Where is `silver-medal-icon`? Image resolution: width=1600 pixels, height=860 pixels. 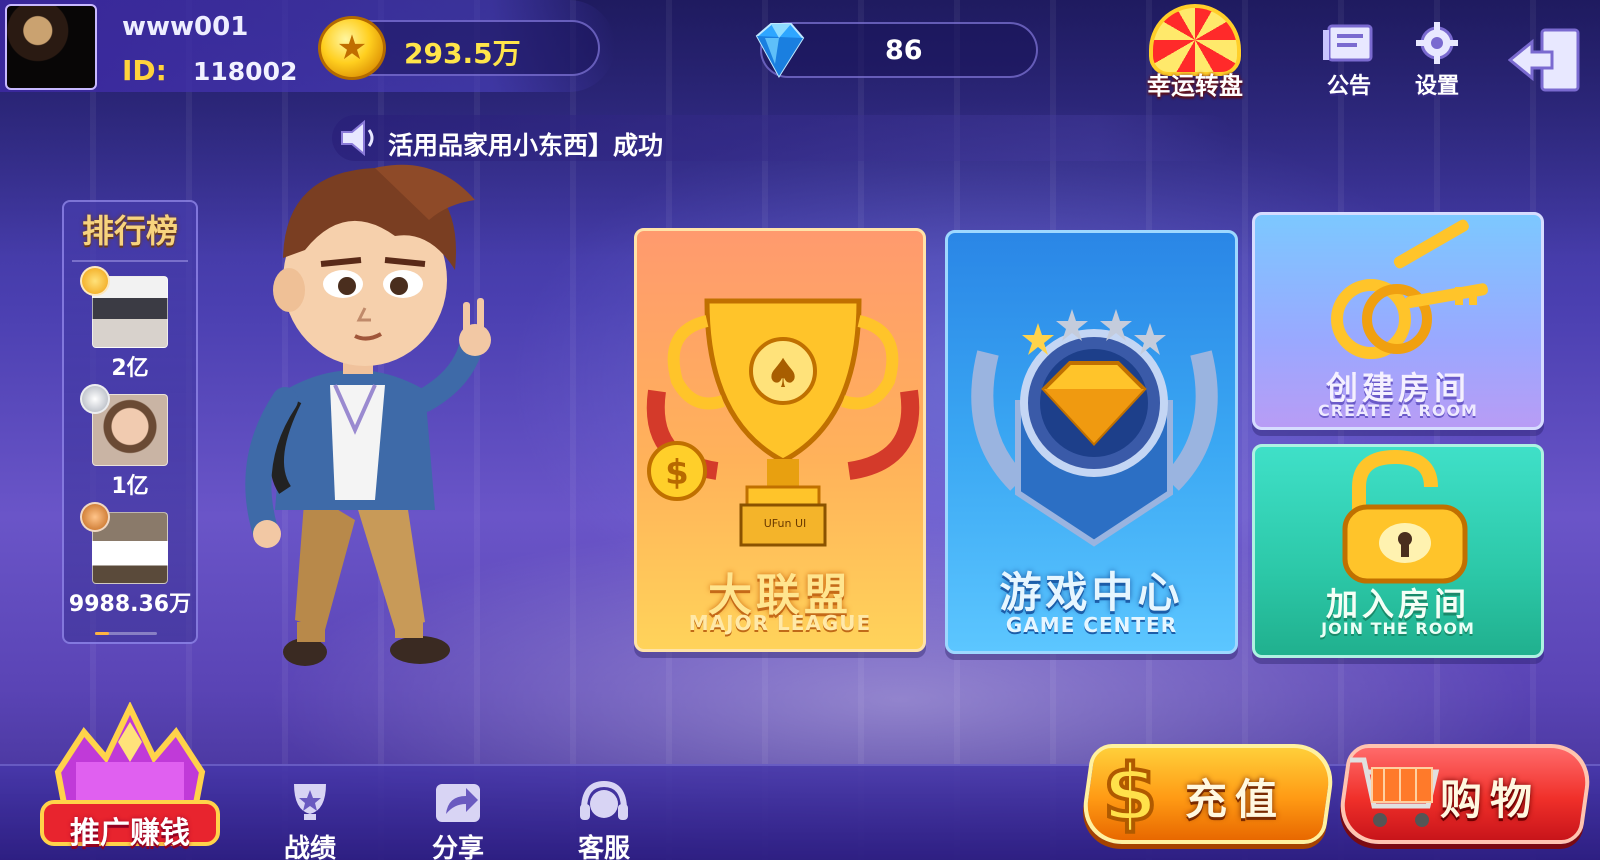 silver-medal-icon is located at coordinates (95, 399).